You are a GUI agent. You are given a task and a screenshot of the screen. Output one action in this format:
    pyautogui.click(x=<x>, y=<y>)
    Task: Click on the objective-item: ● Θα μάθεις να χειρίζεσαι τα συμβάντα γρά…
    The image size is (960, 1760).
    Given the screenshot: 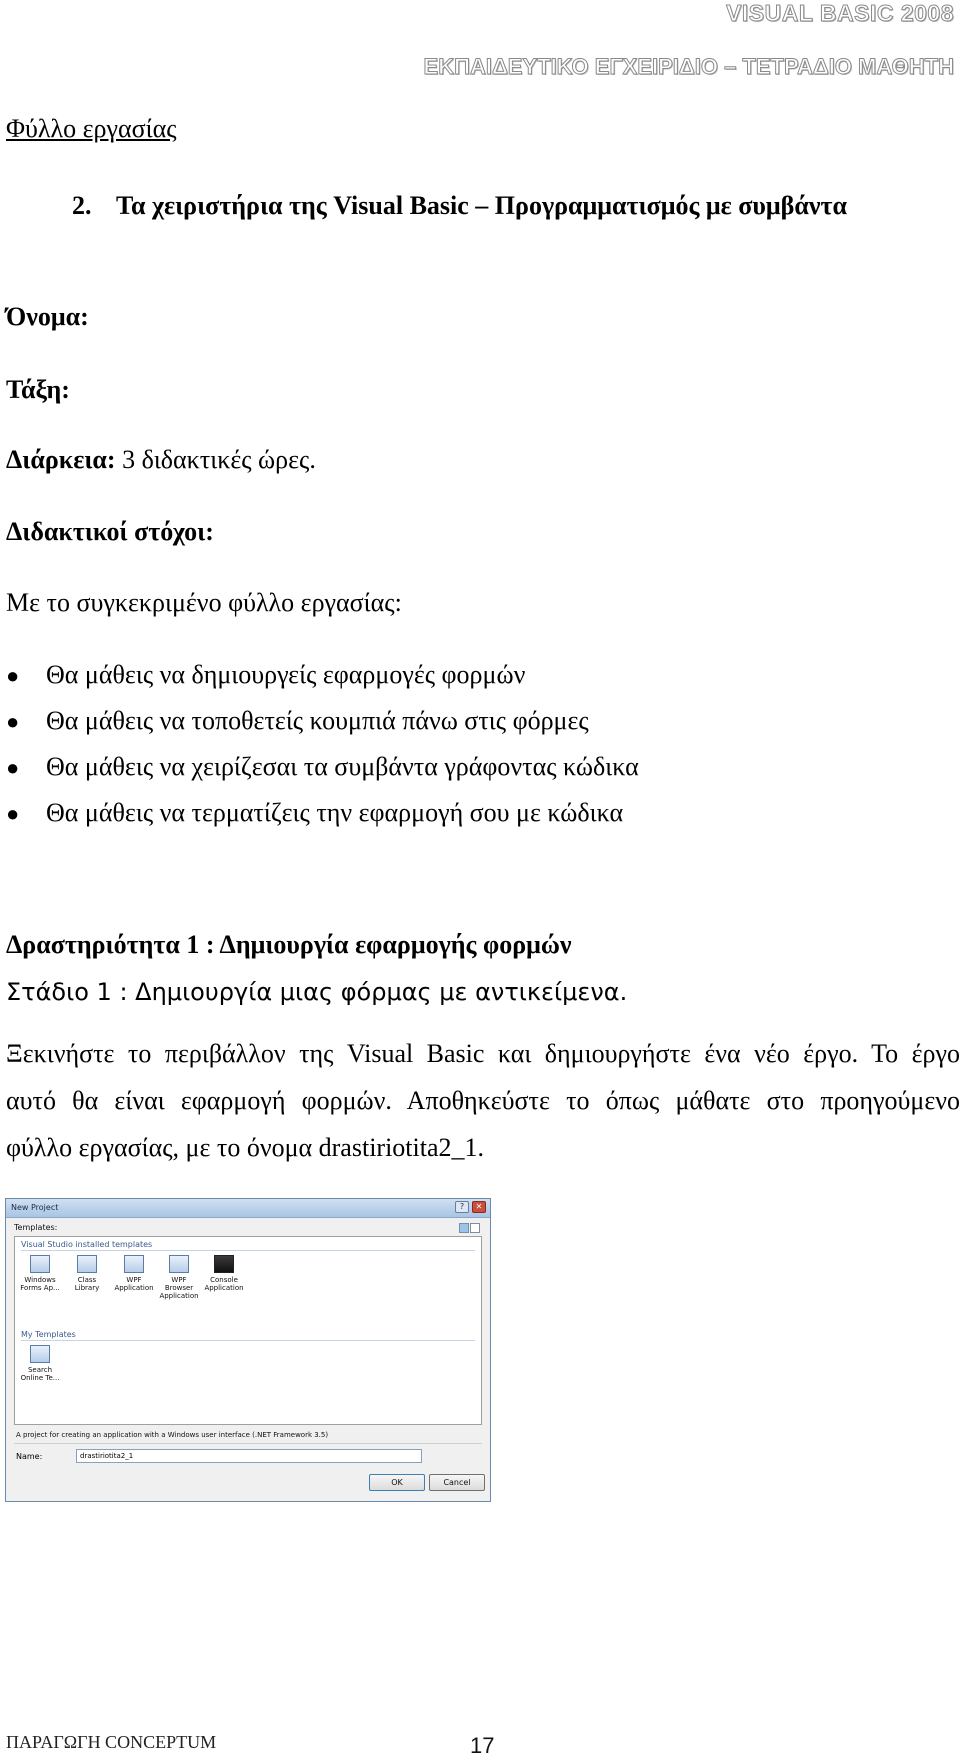 What is the action you would take?
    pyautogui.click(x=322, y=766)
    